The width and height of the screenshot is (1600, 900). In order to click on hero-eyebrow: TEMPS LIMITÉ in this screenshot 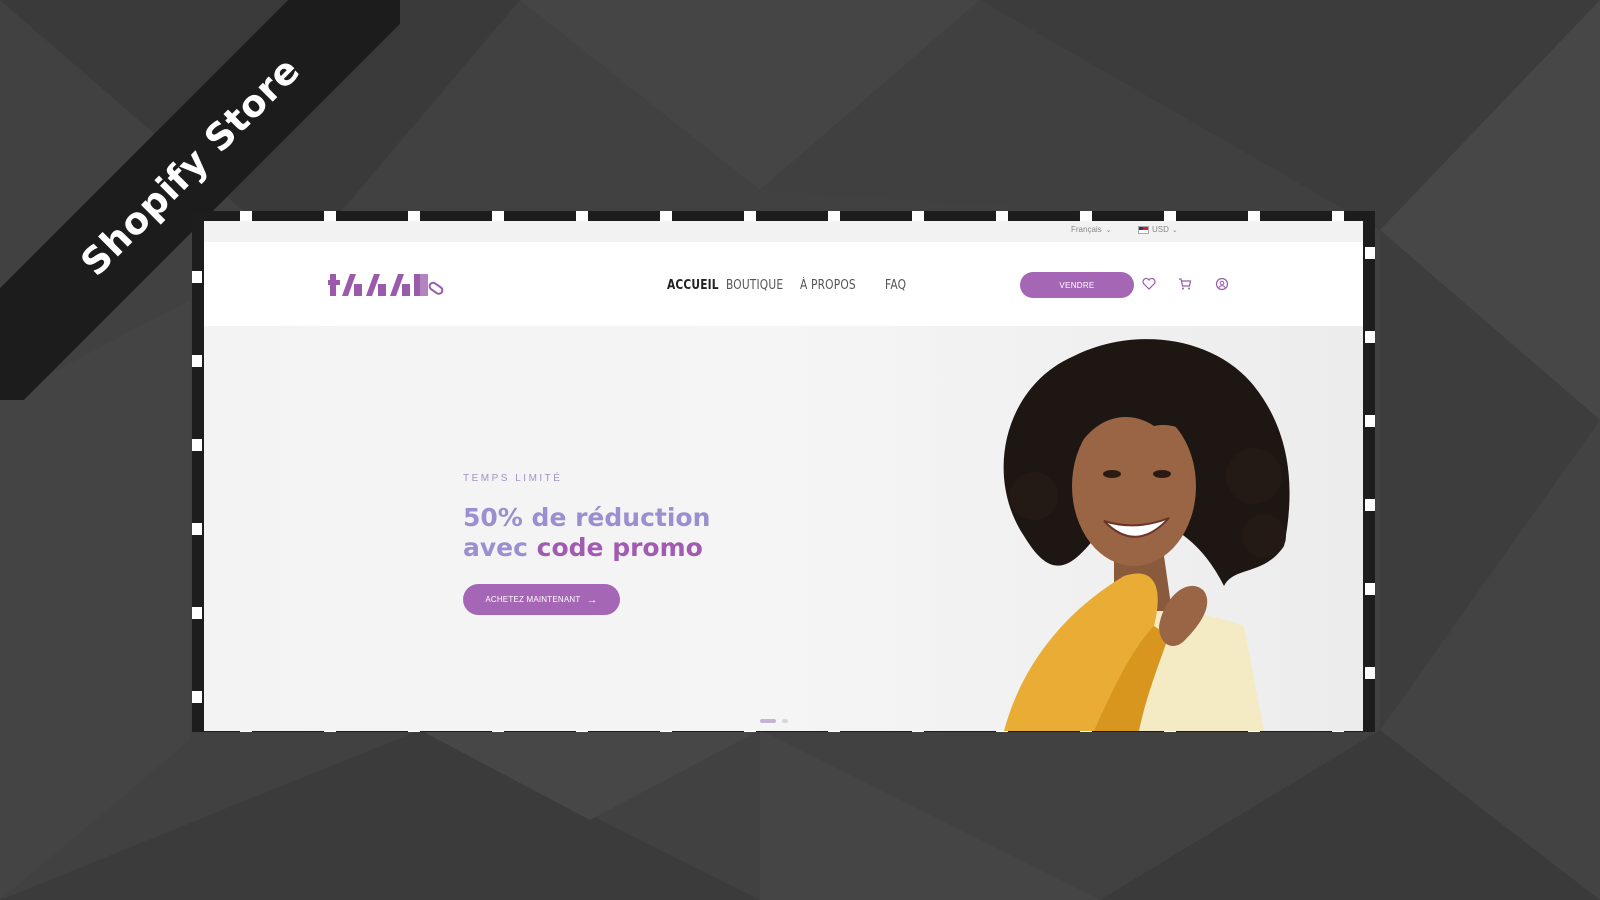, I will do `click(513, 478)`.